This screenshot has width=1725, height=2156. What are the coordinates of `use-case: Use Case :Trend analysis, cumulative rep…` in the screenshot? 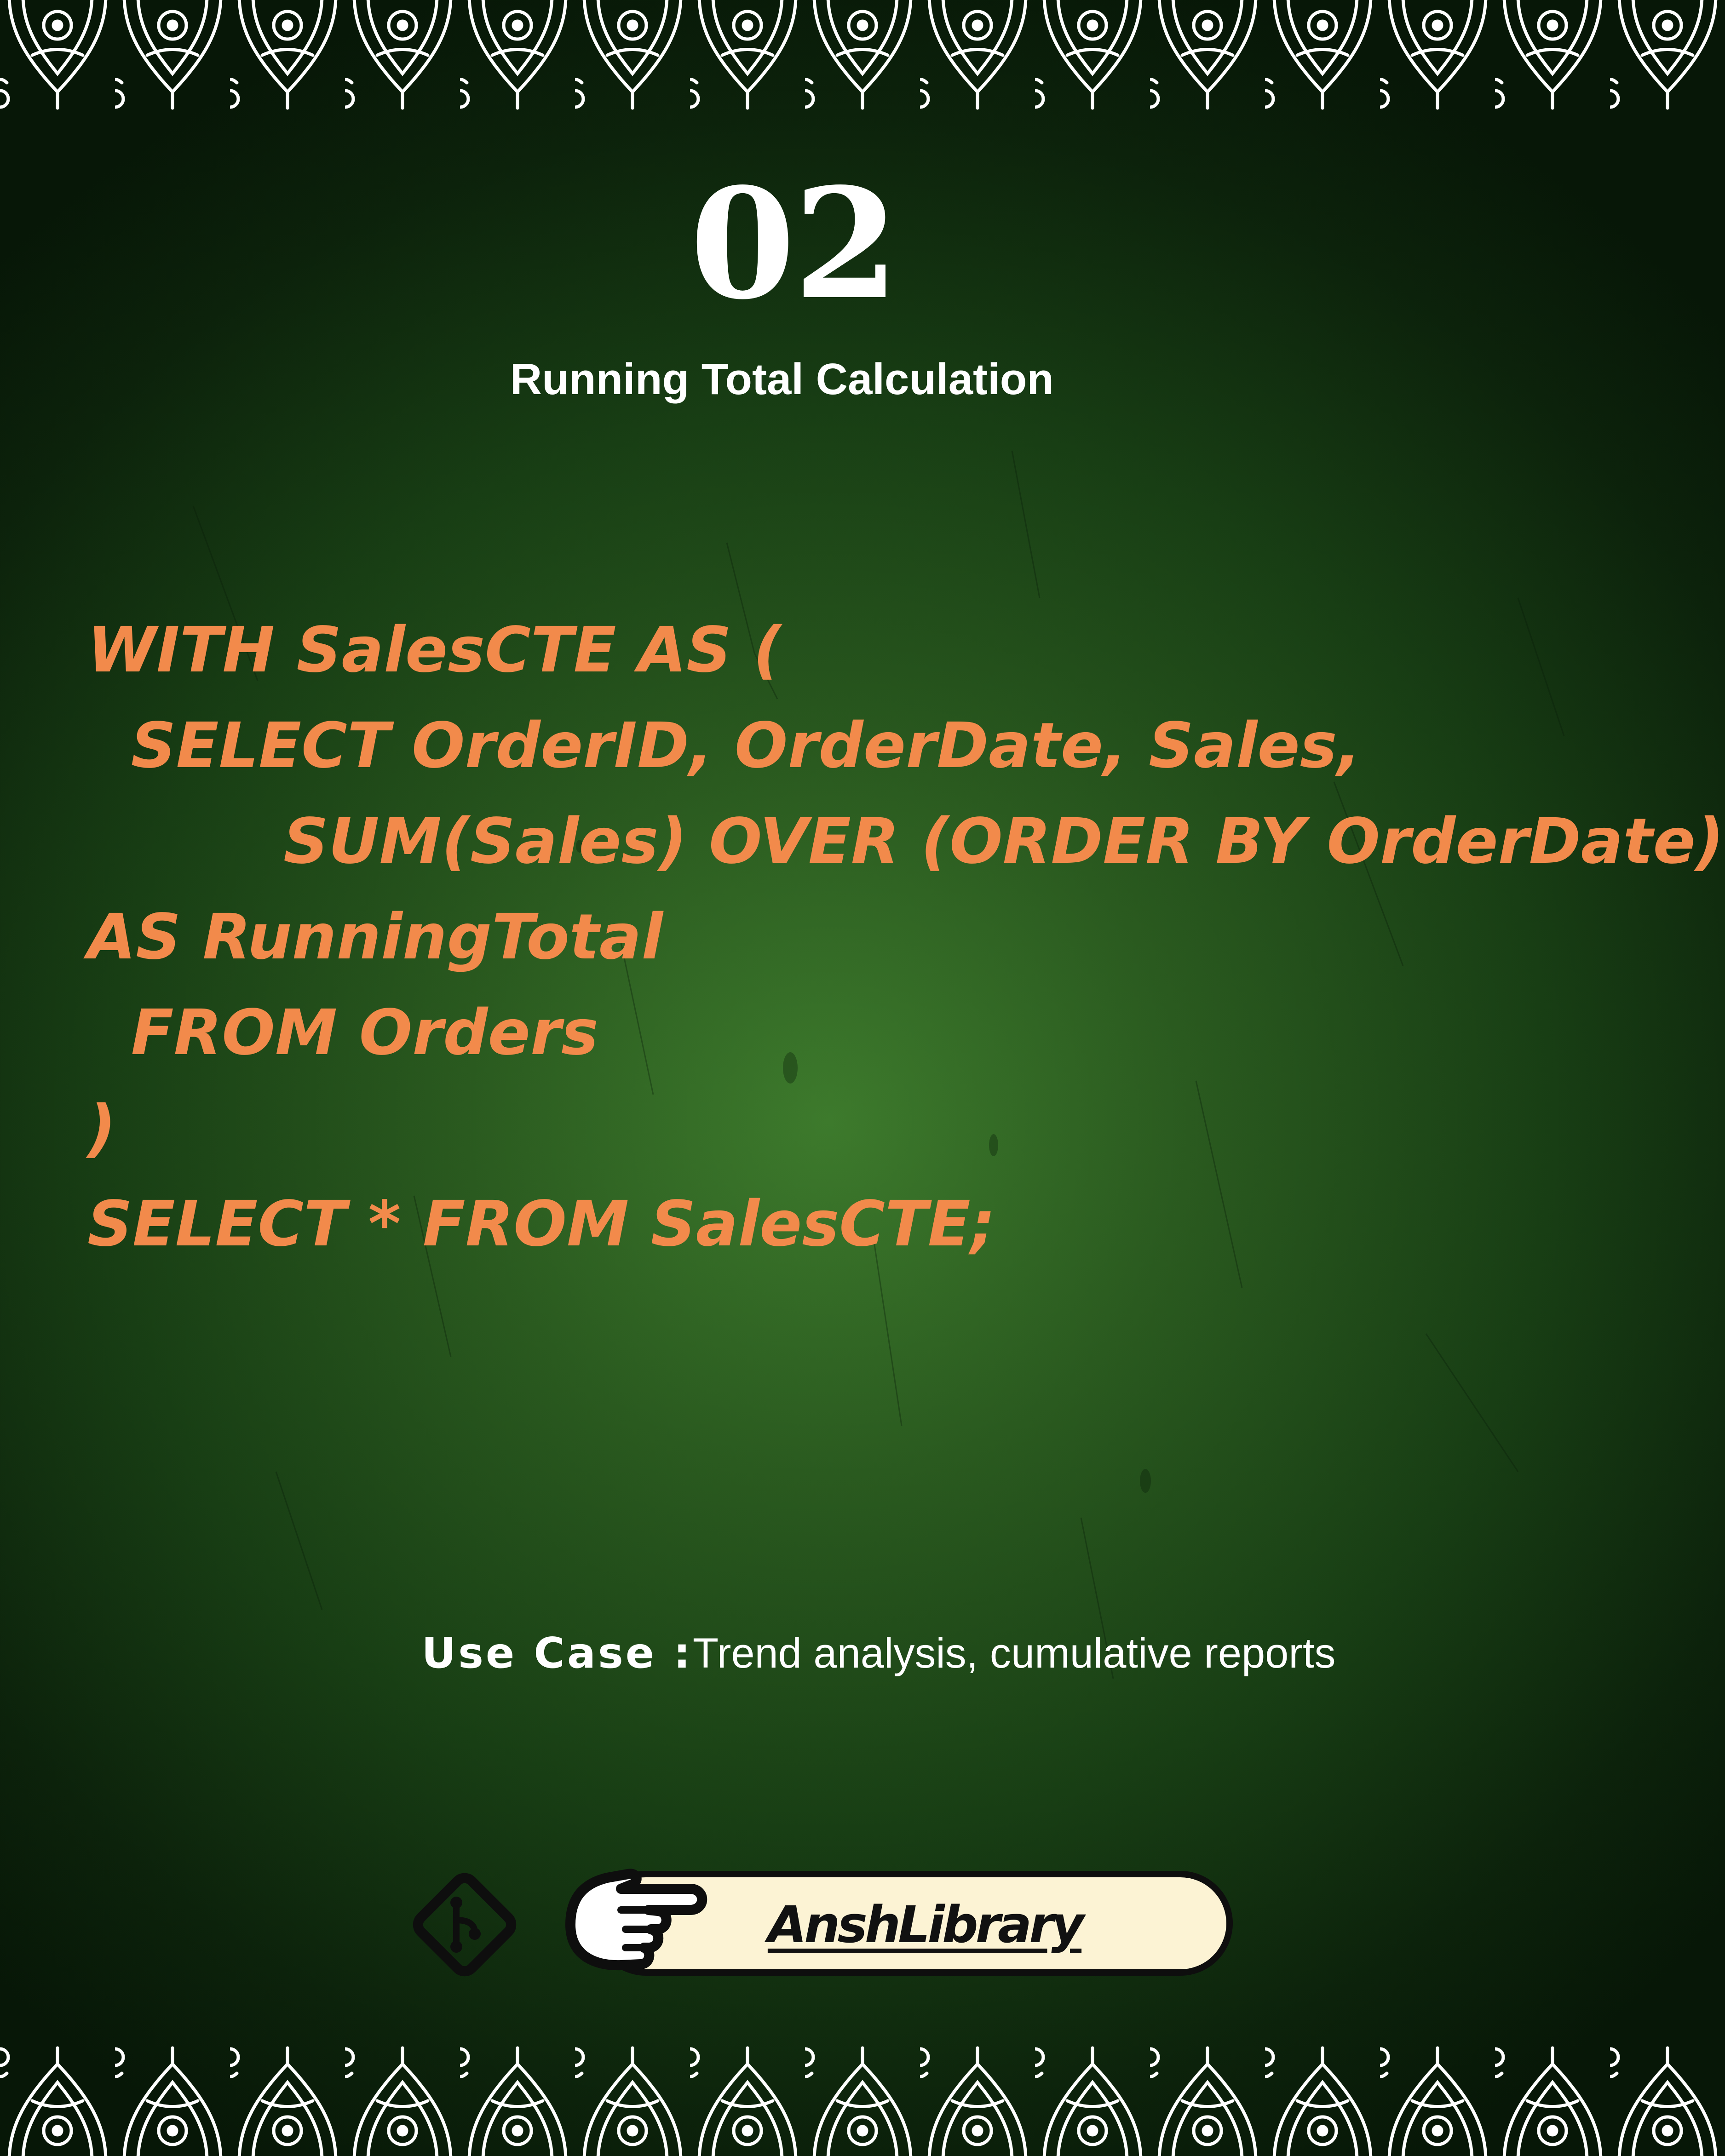 It's located at (862, 1654).